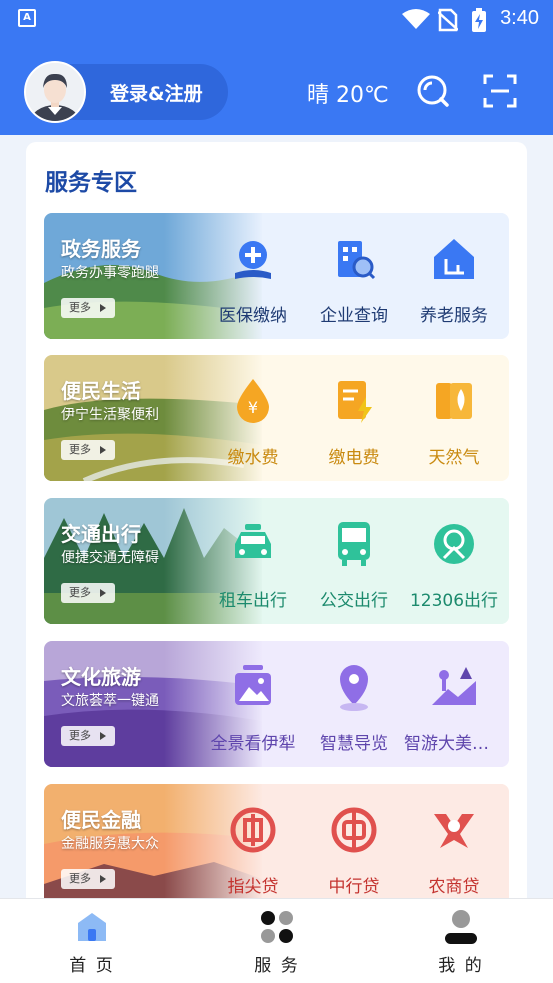 This screenshot has width=553, height=983. I want to click on section-title: 便民金融, so click(101, 820).